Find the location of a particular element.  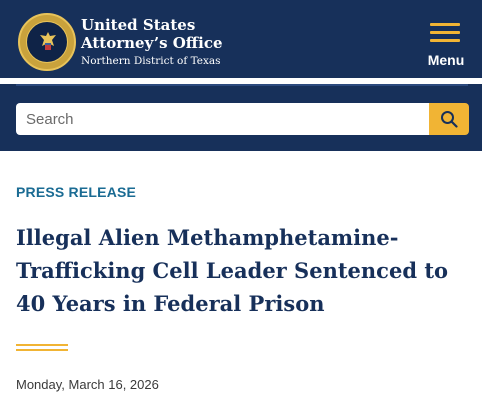

article-category: PRESS RELEASE is located at coordinates (76, 192).